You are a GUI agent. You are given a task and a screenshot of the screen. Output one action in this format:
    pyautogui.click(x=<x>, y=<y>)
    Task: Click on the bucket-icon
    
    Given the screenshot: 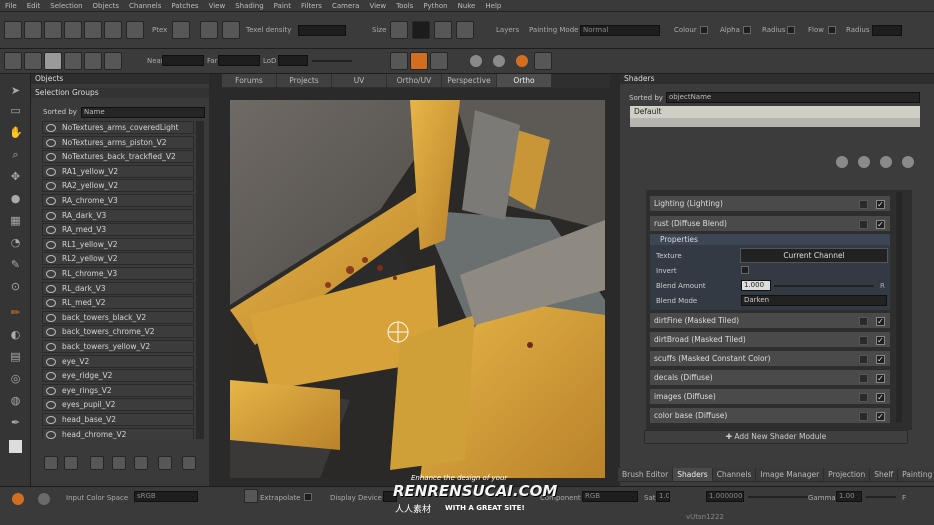 What is the action you would take?
    pyautogui.click(x=443, y=30)
    